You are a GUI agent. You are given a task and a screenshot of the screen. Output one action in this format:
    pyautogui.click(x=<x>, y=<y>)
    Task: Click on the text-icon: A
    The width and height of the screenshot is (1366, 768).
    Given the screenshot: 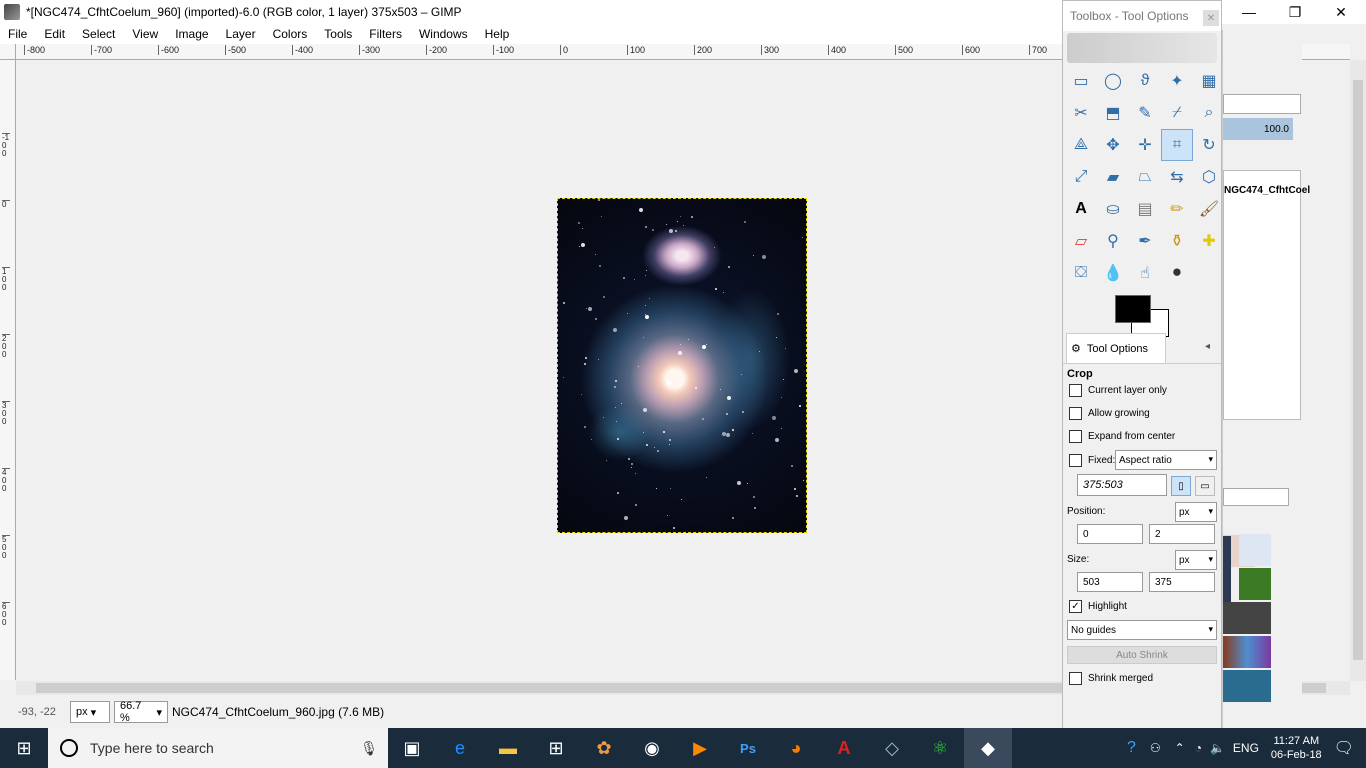 What is the action you would take?
    pyautogui.click(x=1081, y=209)
    